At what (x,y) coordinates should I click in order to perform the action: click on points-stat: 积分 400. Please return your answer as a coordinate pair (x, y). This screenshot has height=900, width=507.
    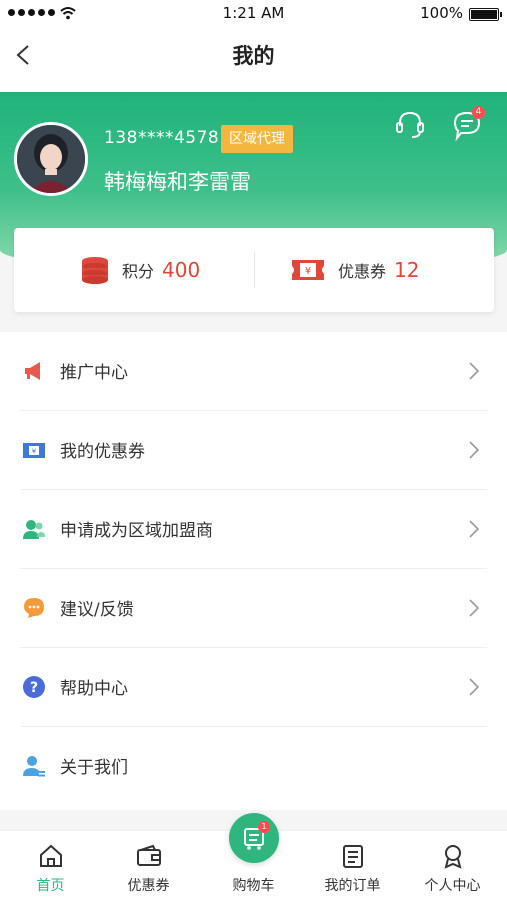
    Looking at the image, I should click on (140, 270).